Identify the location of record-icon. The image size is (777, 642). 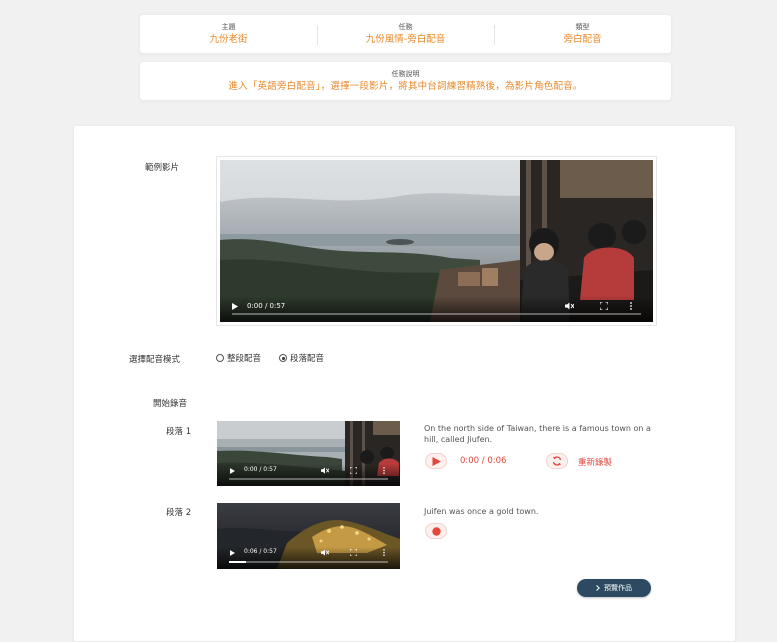
(436, 531).